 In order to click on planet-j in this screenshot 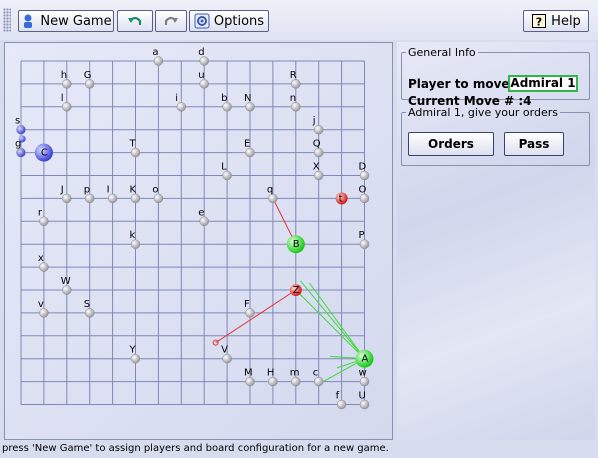, I will do `click(318, 129)`.